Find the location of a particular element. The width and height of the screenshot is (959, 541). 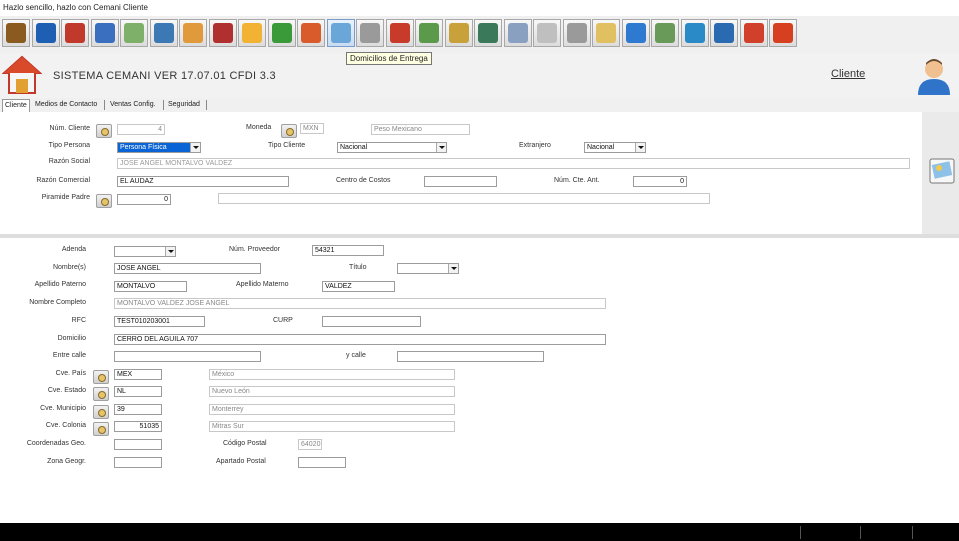

delivery-address-button is located at coordinates (340, 33).